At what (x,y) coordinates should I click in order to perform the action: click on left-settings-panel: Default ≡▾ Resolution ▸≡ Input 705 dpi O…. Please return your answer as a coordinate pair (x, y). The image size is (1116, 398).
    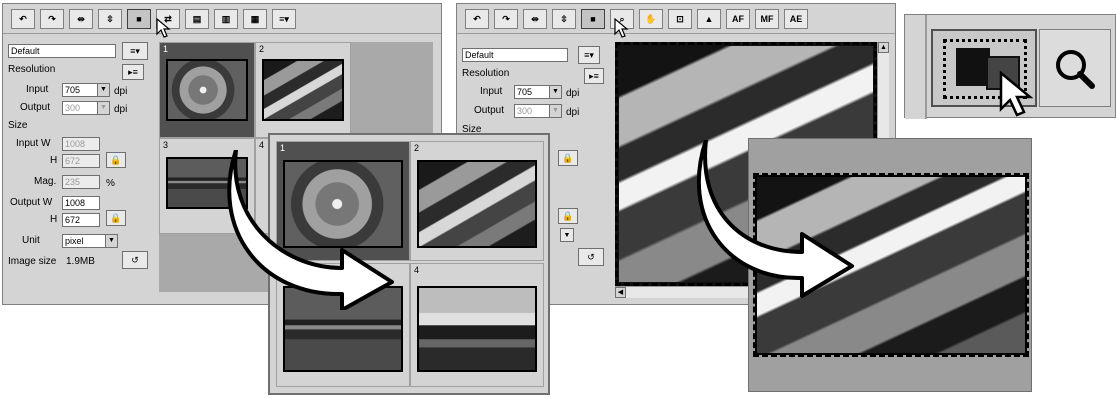
    Looking at the image, I should click on (82, 171).